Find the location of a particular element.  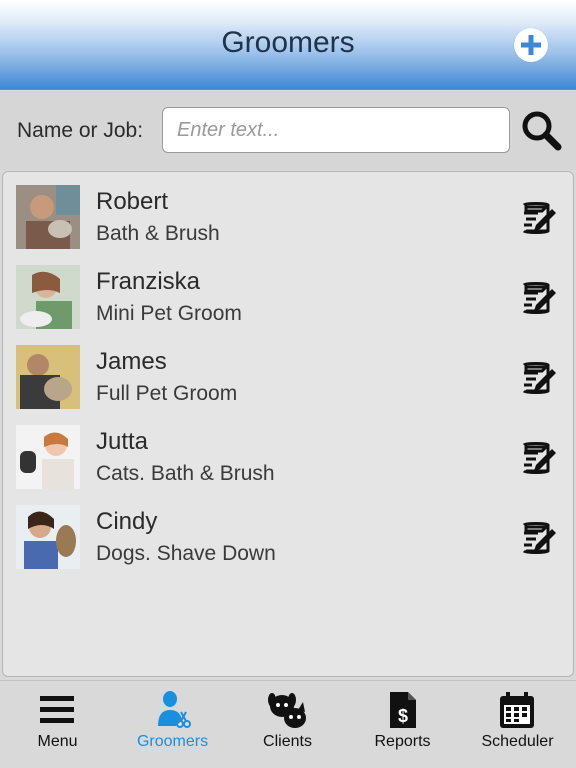

pets-icon is located at coordinates (287, 710).